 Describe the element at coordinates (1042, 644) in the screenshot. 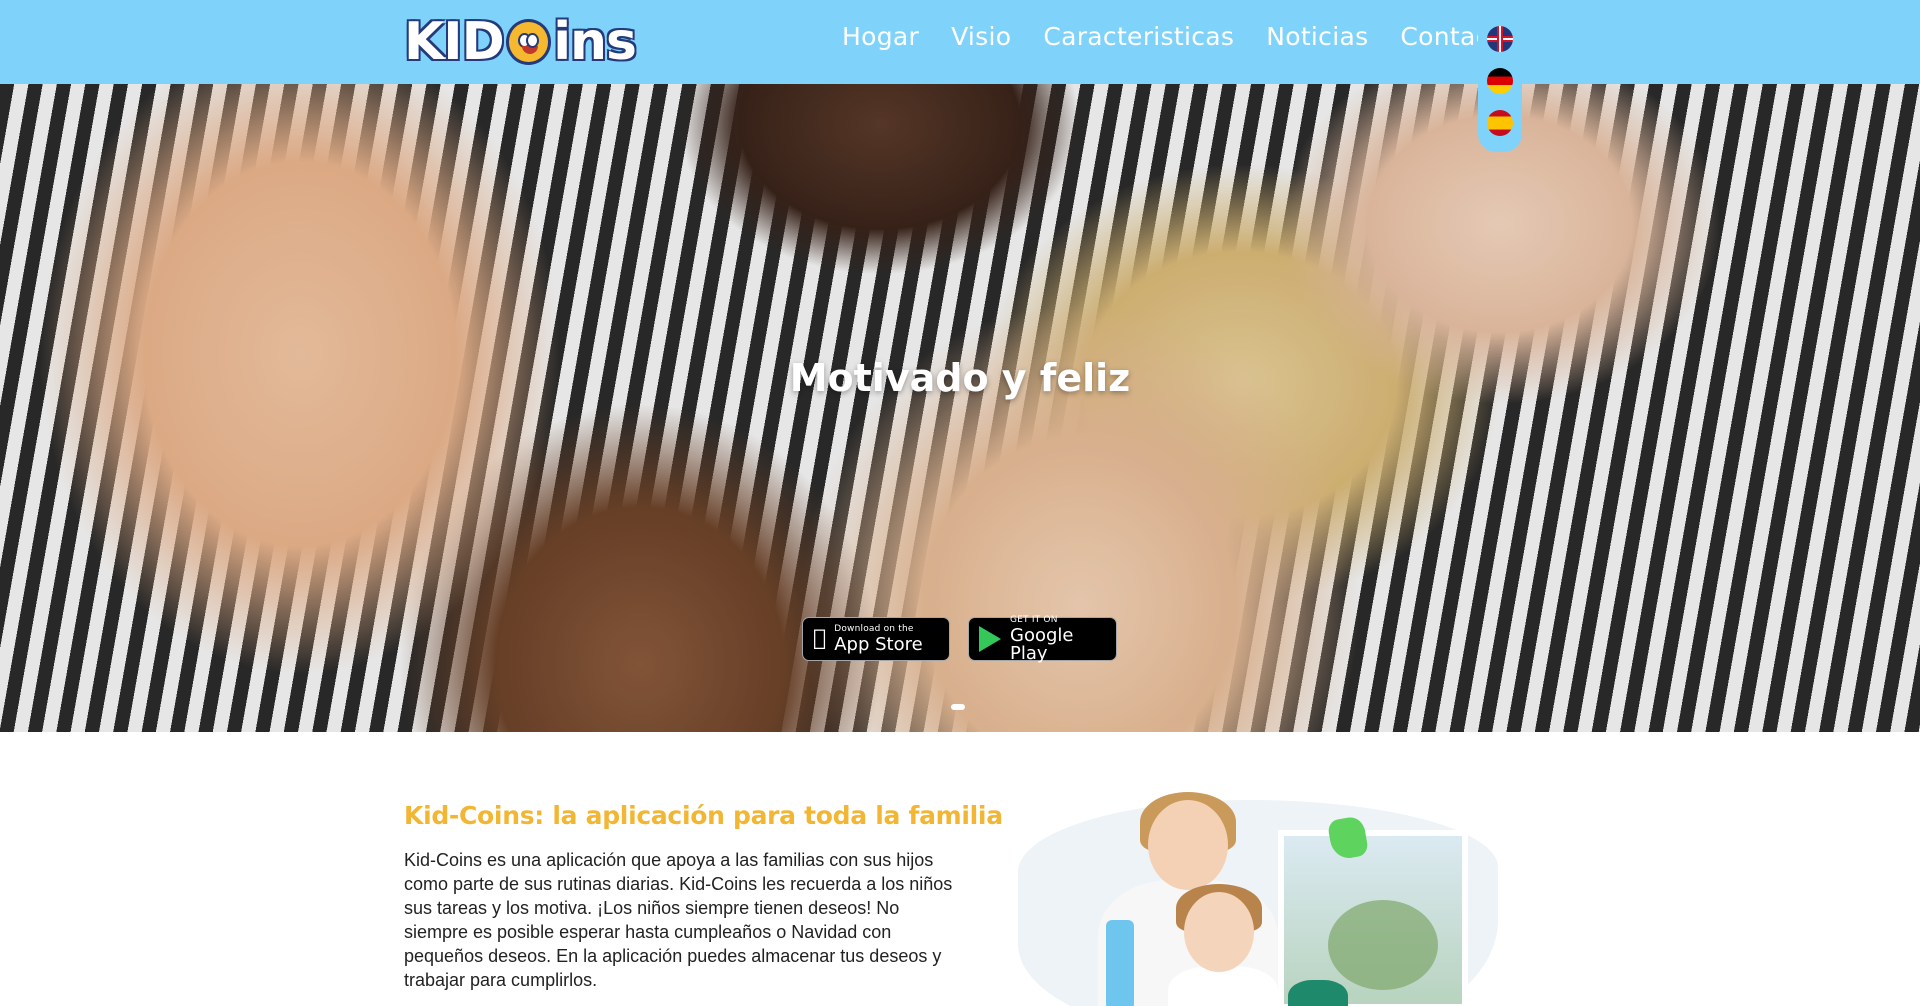

I see `google-play-label: Google Play` at that location.